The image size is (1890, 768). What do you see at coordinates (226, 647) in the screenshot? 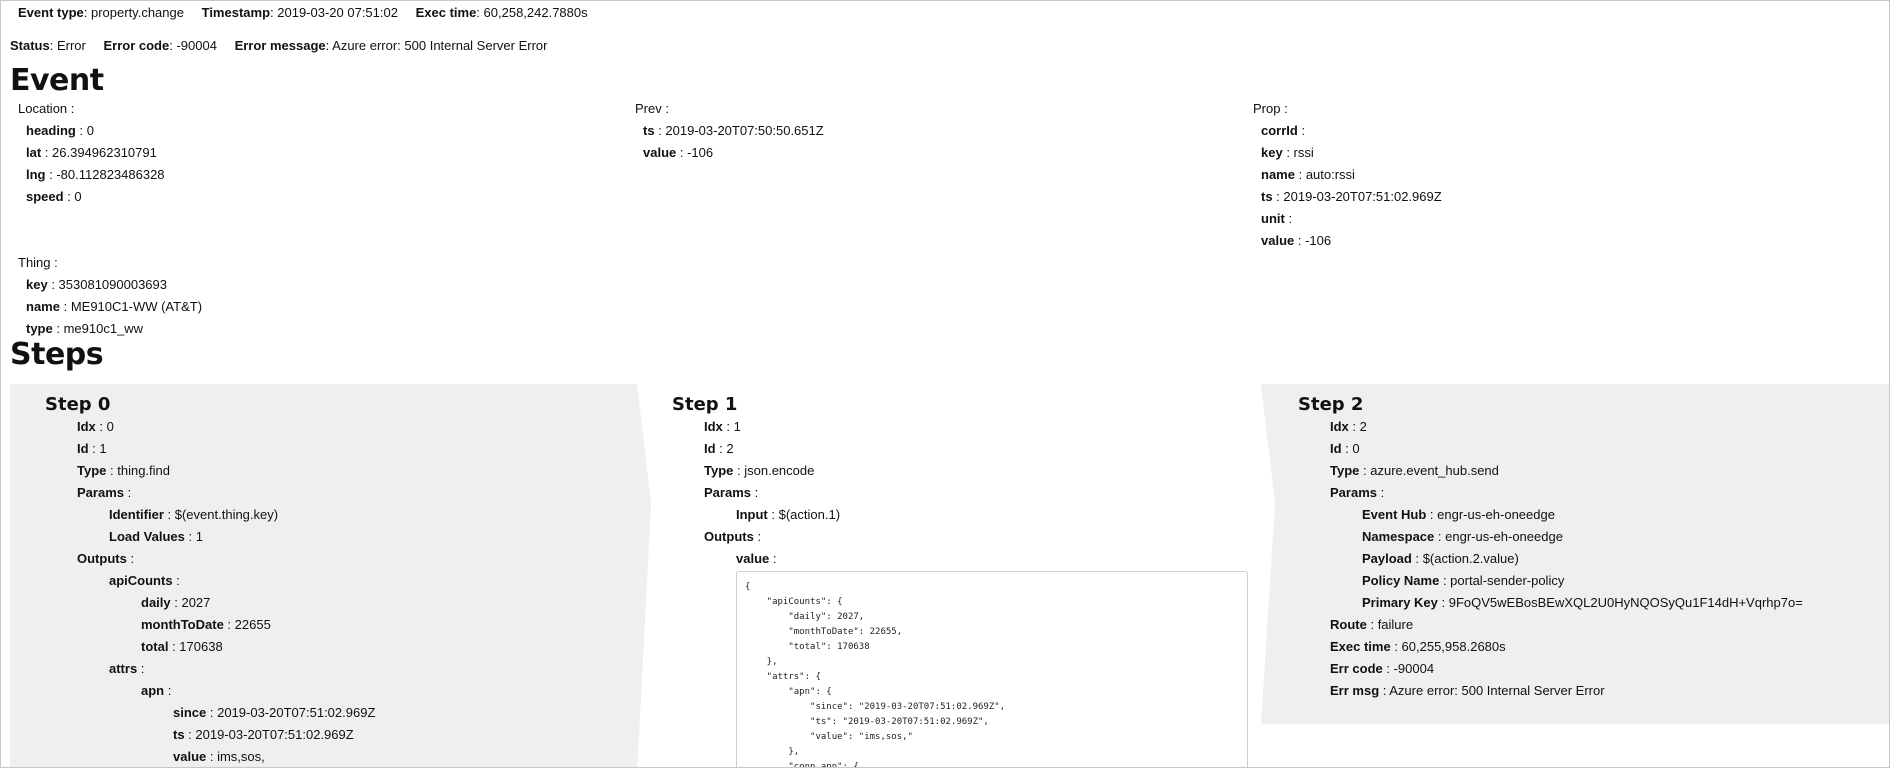
I see `step-line: total : 170638` at bounding box center [226, 647].